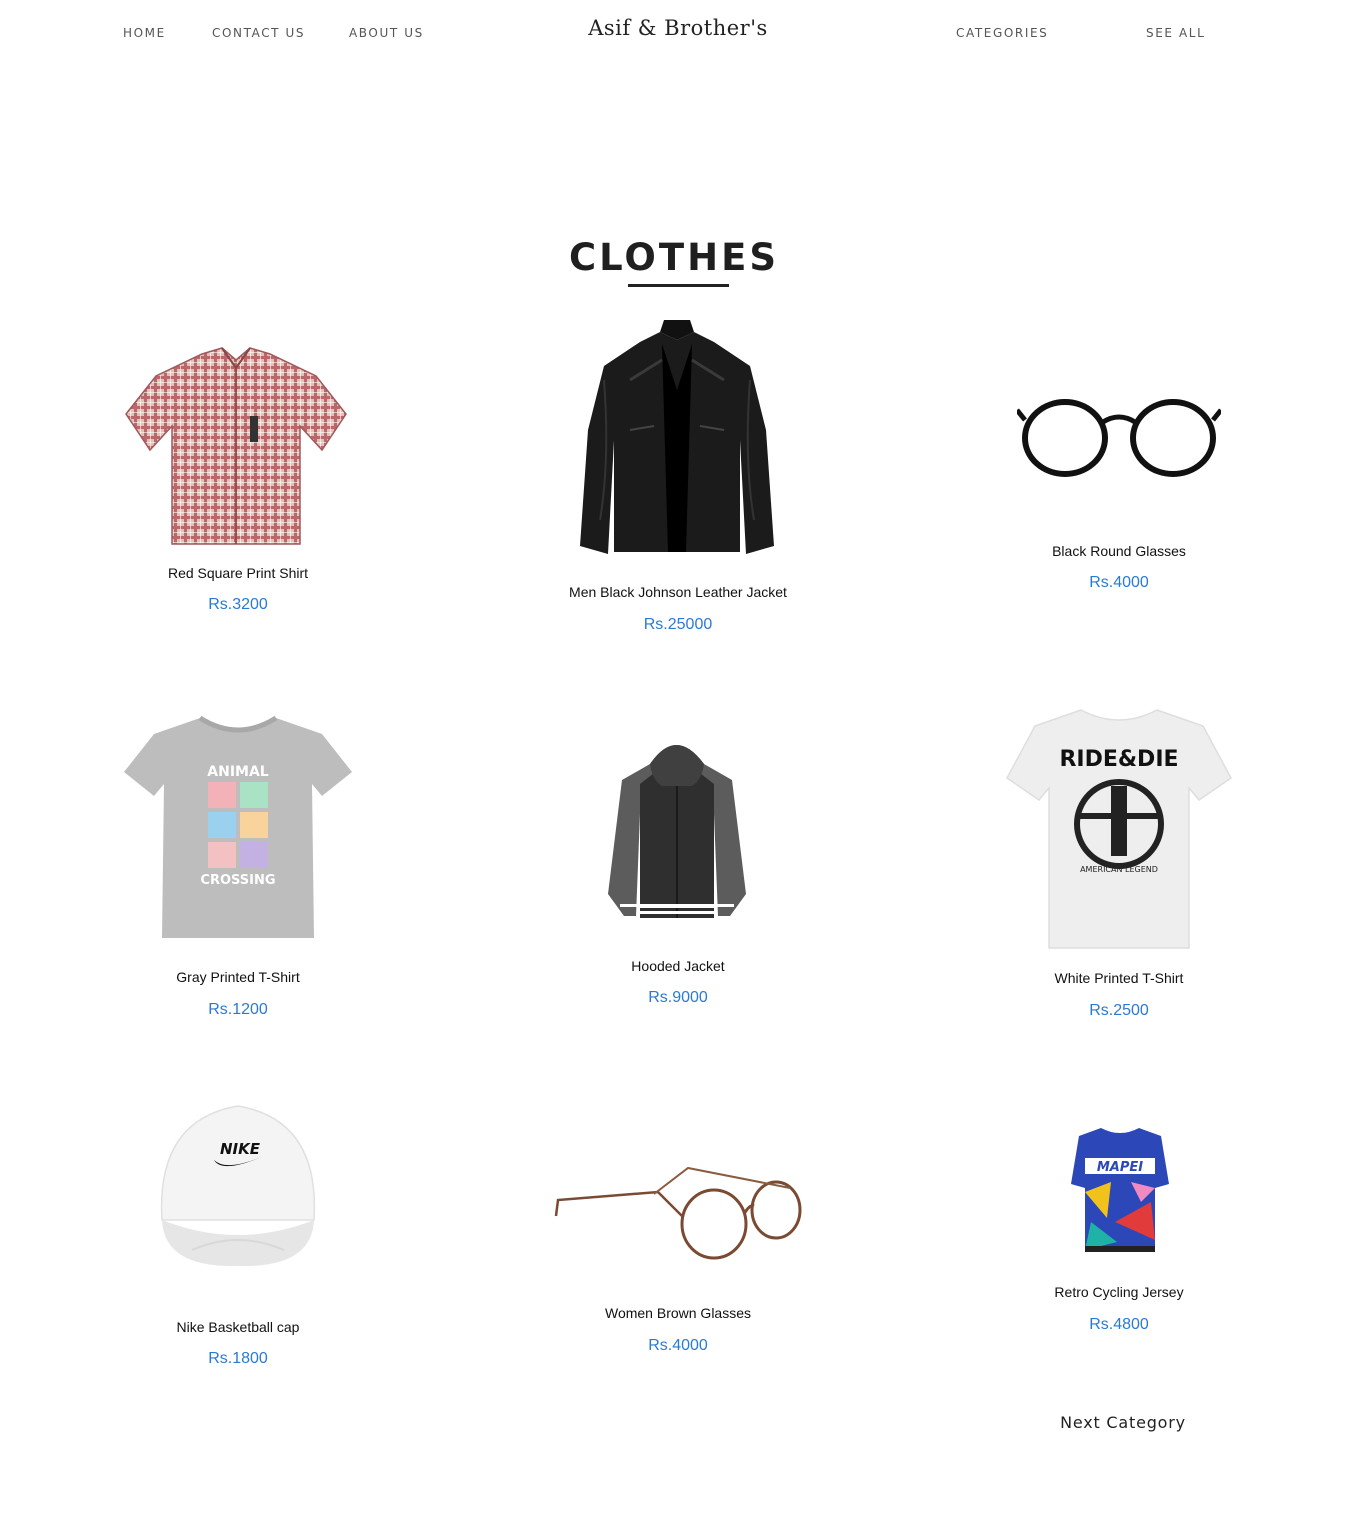 This screenshot has height=1536, width=1348. What do you see at coordinates (1119, 1324) in the screenshot?
I see `product-price: Rs.4800` at bounding box center [1119, 1324].